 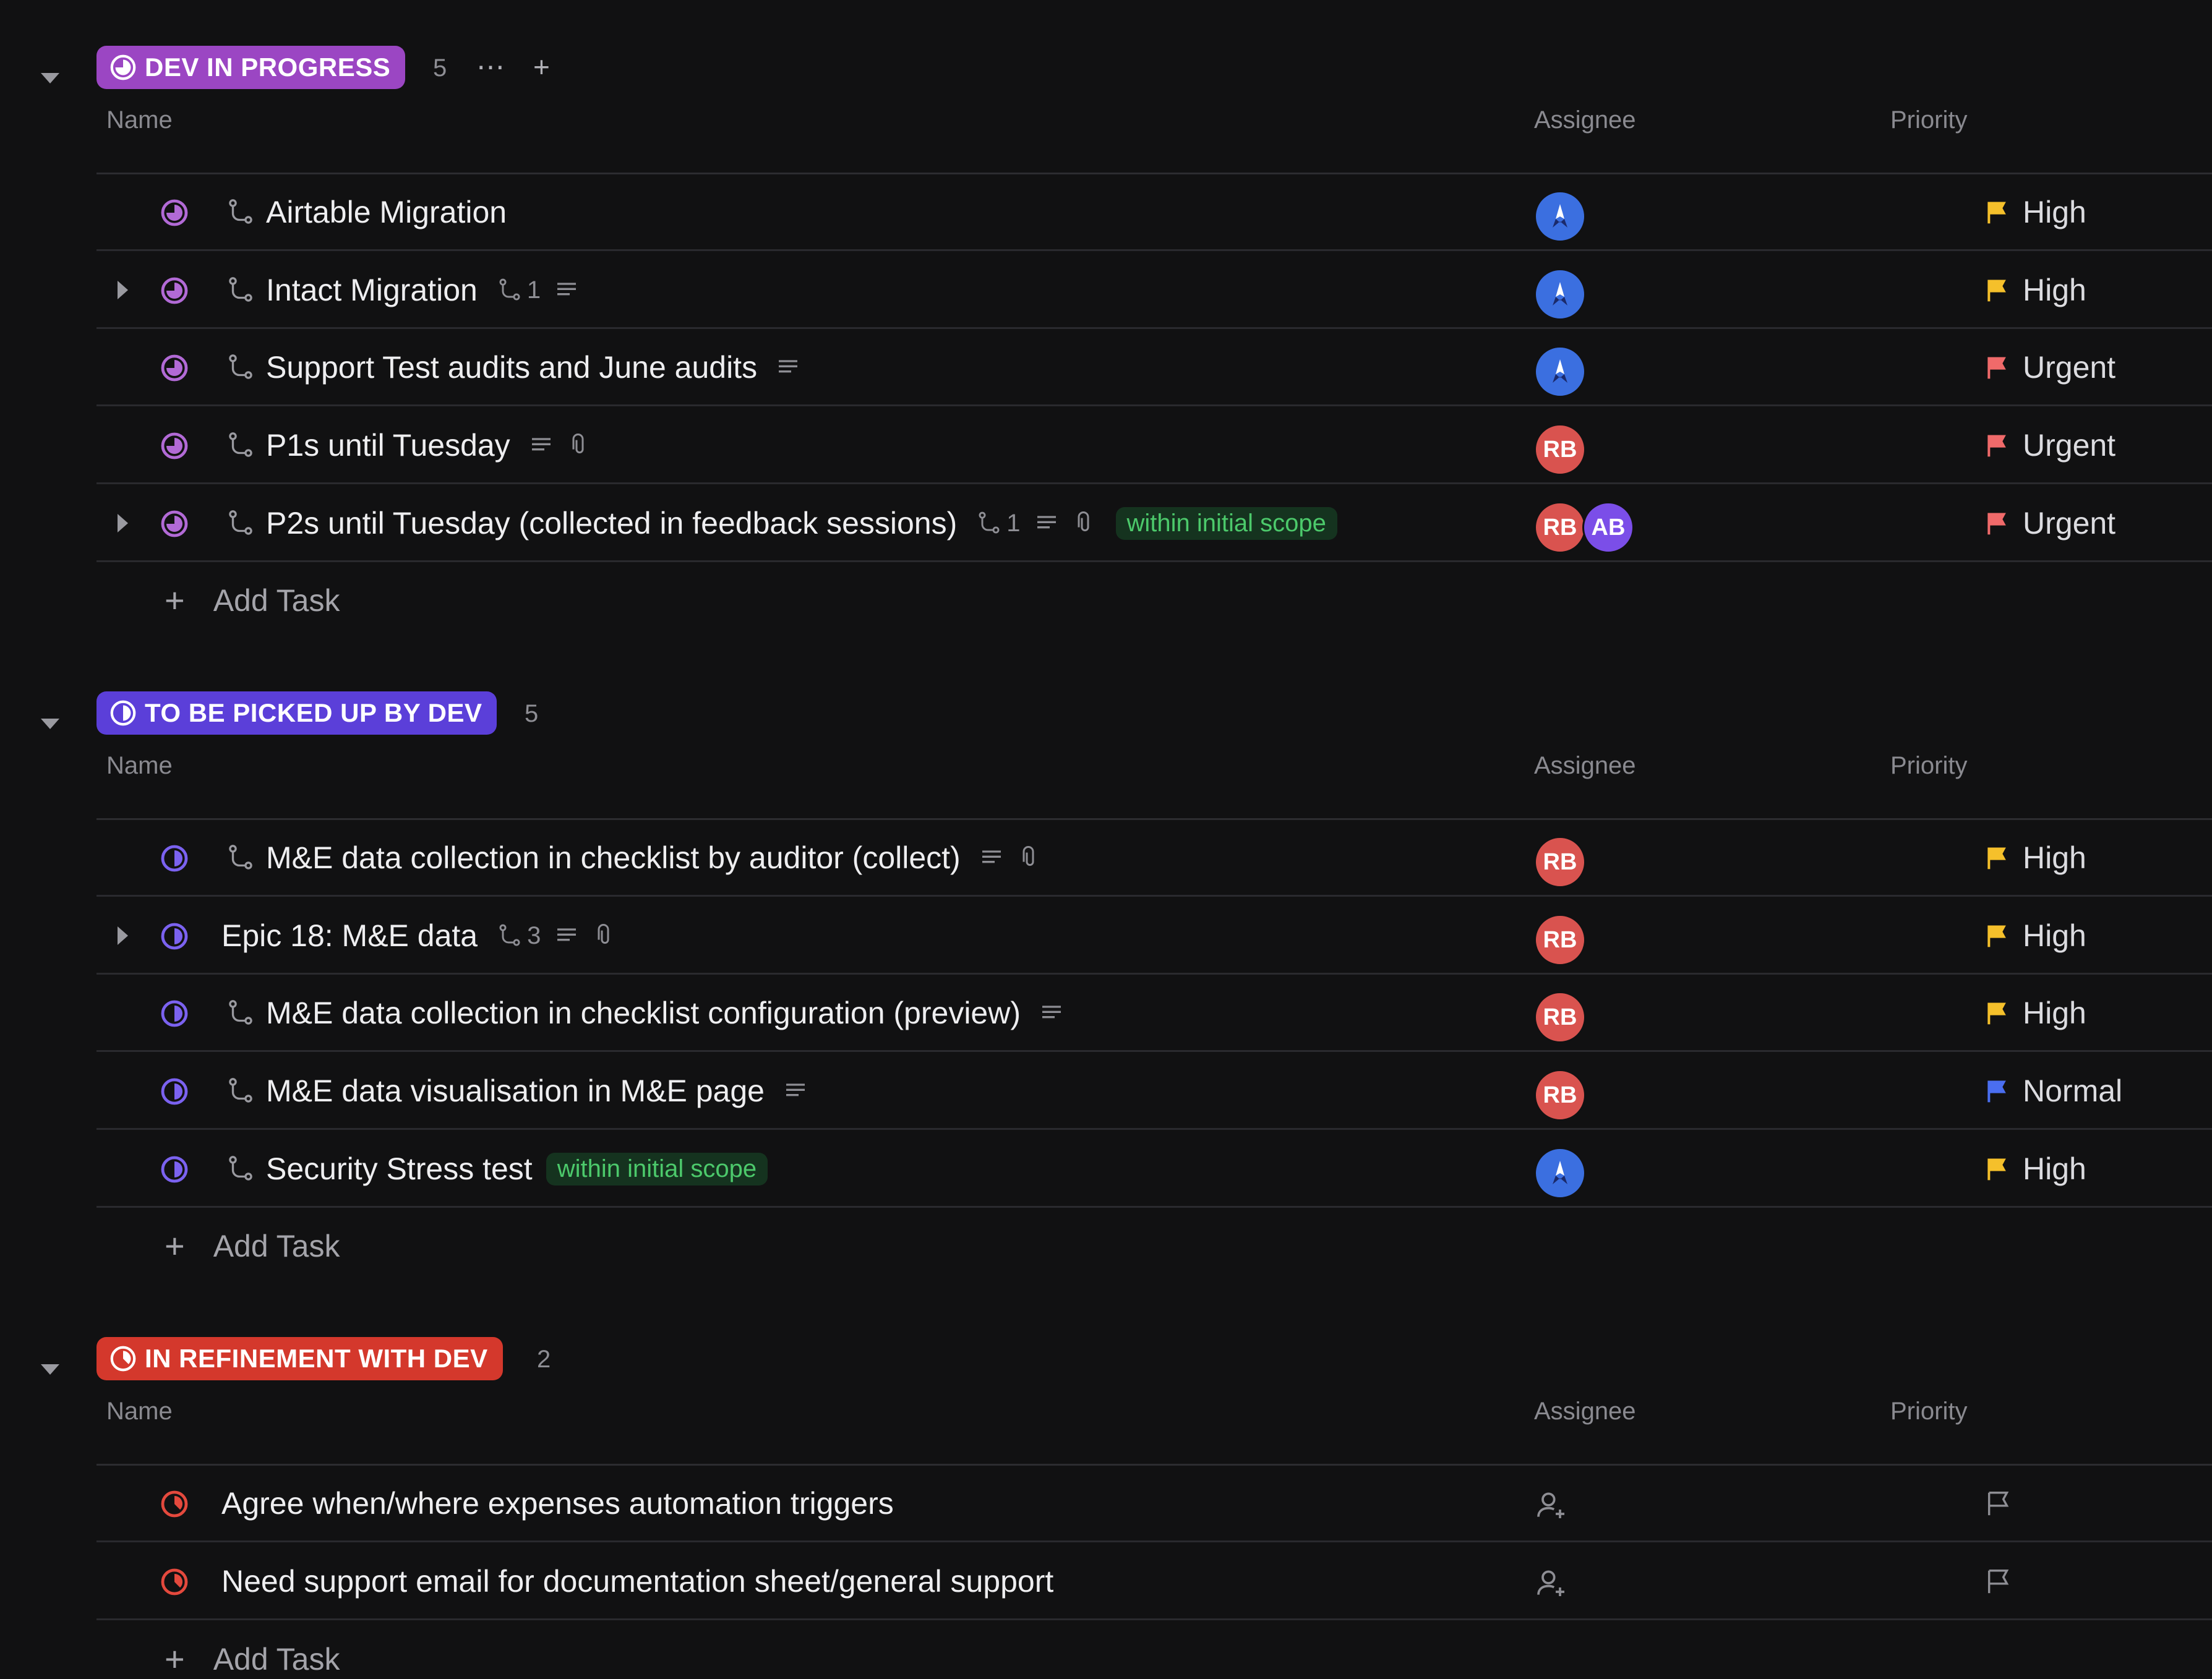 I want to click on avatar: AB, so click(x=1608, y=527).